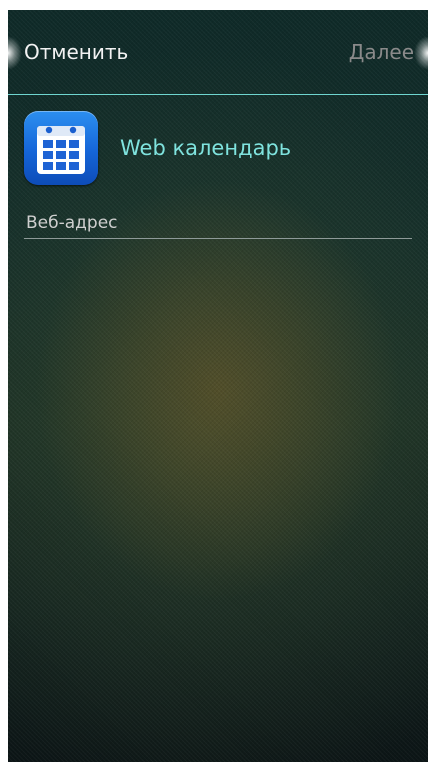 Image resolution: width=428 pixels, height=762 pixels. What do you see at coordinates (421, 53) in the screenshot?
I see `header-glow-right` at bounding box center [421, 53].